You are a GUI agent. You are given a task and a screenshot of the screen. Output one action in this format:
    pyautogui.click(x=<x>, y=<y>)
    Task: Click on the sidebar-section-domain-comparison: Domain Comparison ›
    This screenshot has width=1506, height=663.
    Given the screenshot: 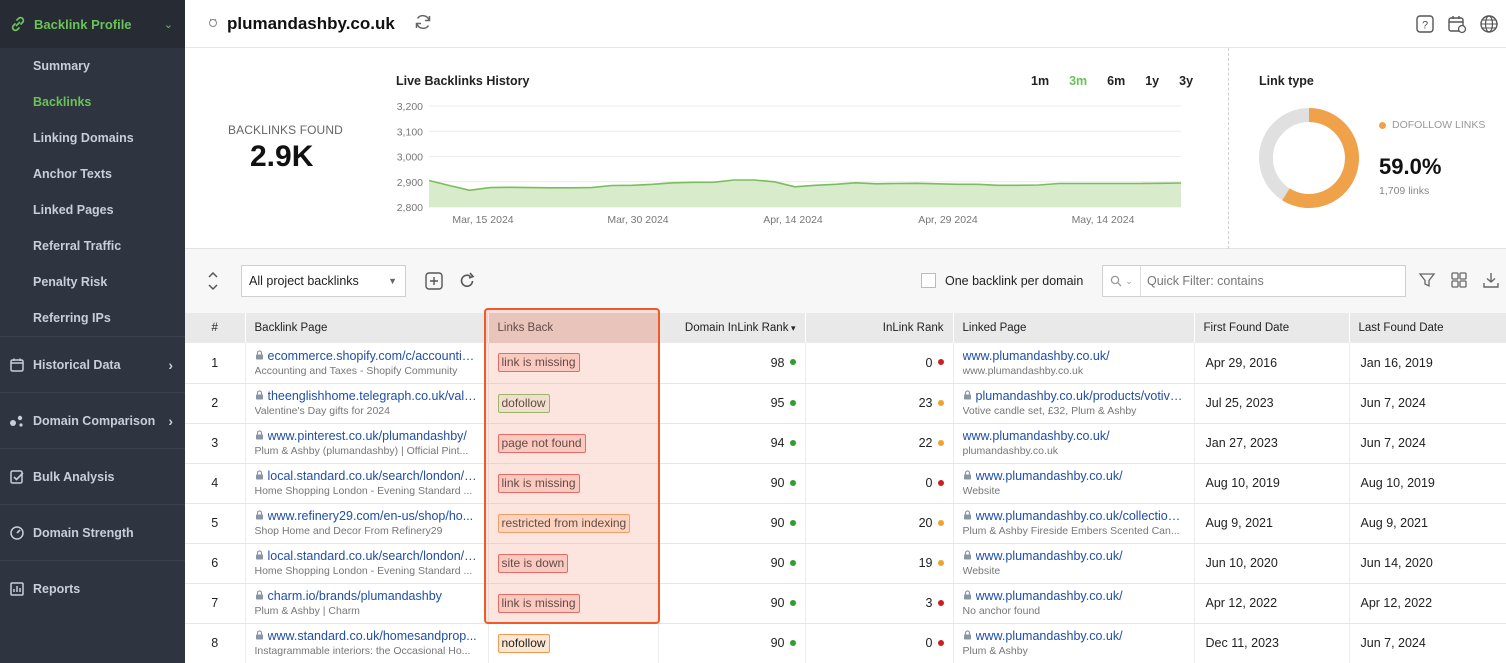 What is the action you would take?
    pyautogui.click(x=92, y=420)
    